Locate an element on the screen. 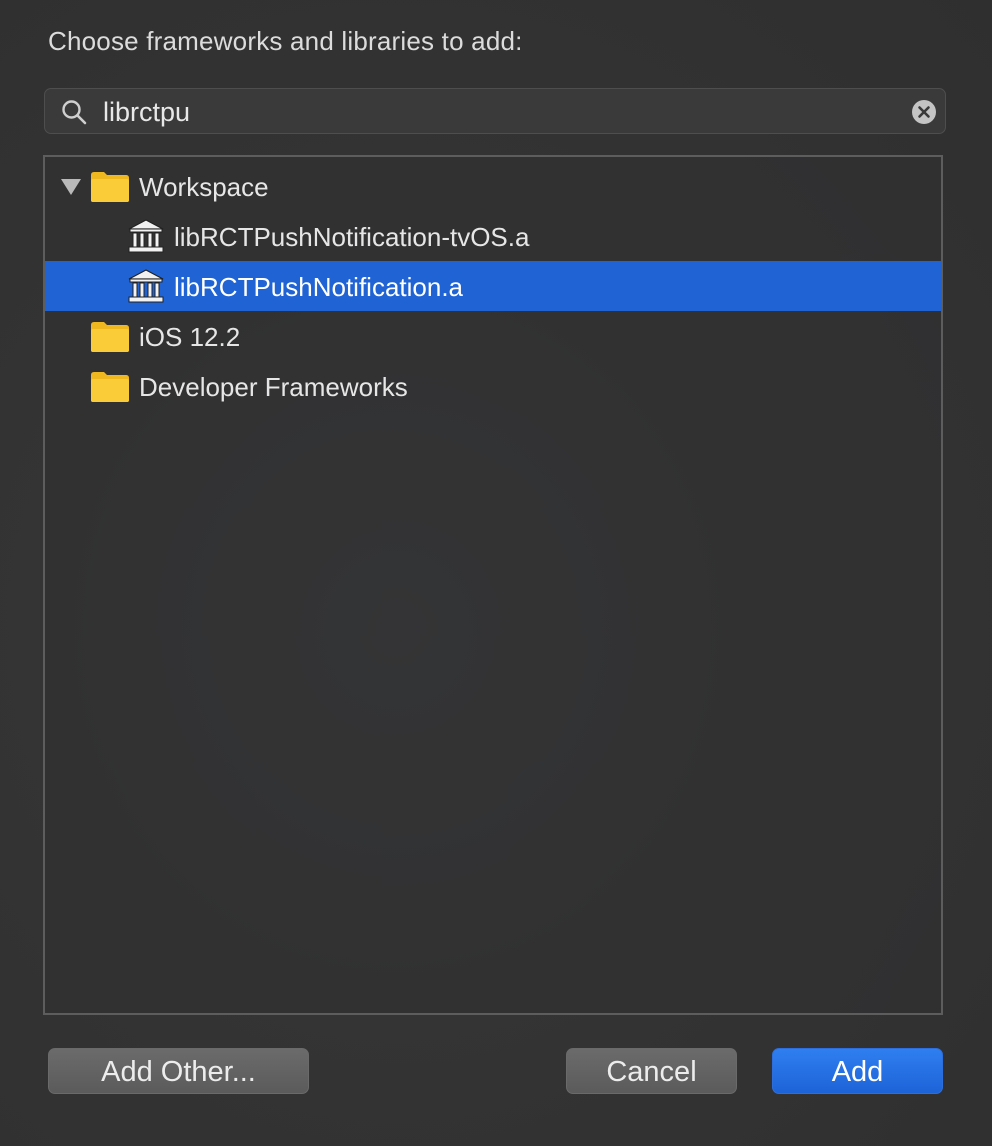 Image resolution: width=992 pixels, height=1146 pixels. search-input is located at coordinates (513, 112).